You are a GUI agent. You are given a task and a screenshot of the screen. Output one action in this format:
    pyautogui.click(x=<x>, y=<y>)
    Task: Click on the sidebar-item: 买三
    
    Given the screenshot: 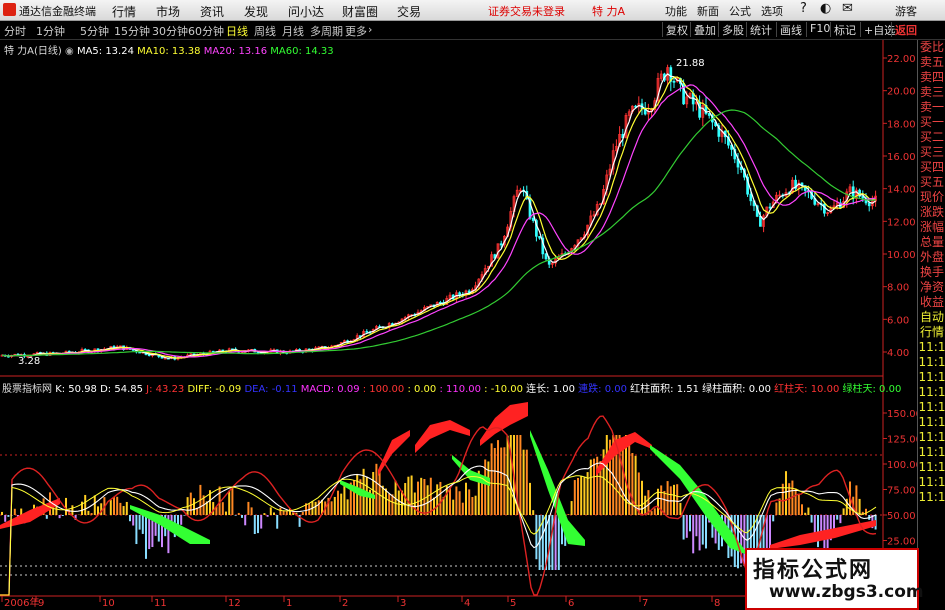 What is the action you would take?
    pyautogui.click(x=931, y=152)
    